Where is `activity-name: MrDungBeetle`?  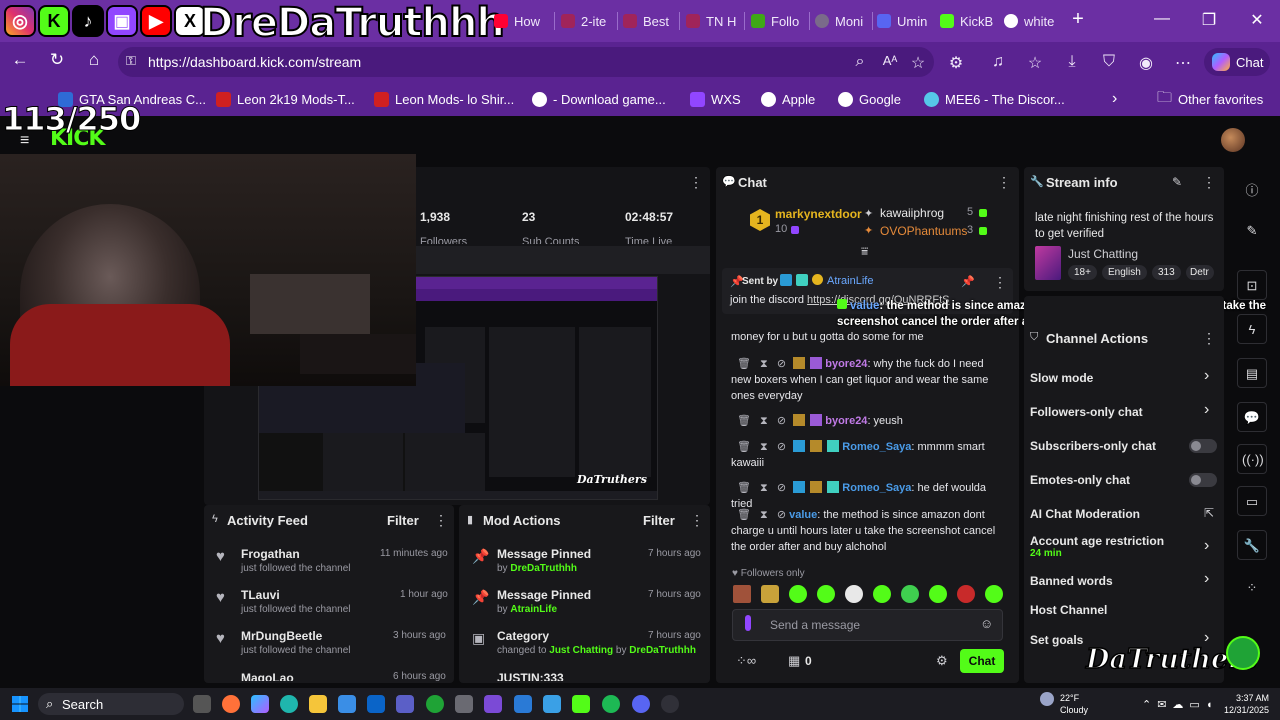
activity-name: MrDungBeetle is located at coordinates (281, 636).